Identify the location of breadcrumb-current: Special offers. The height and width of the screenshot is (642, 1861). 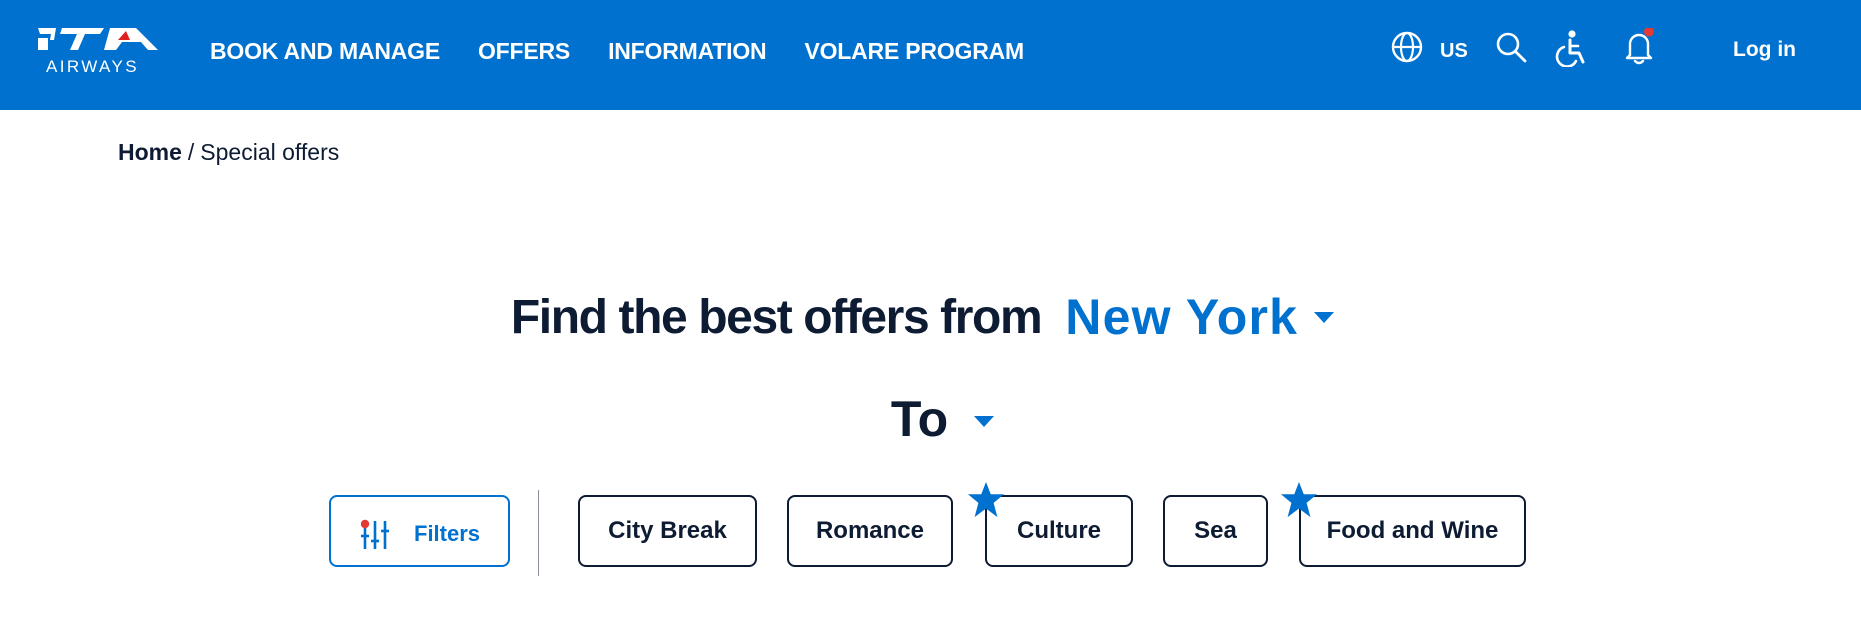
(270, 152).